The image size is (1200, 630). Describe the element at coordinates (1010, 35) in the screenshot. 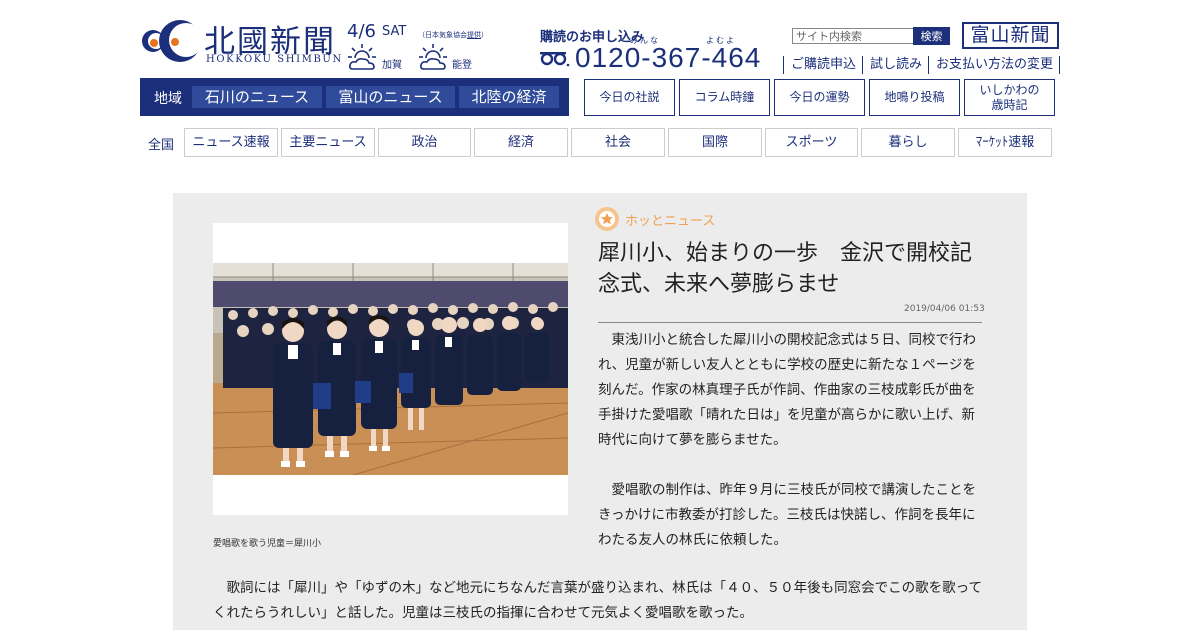

I see `toyama-shimbun-link: 富山新聞` at that location.